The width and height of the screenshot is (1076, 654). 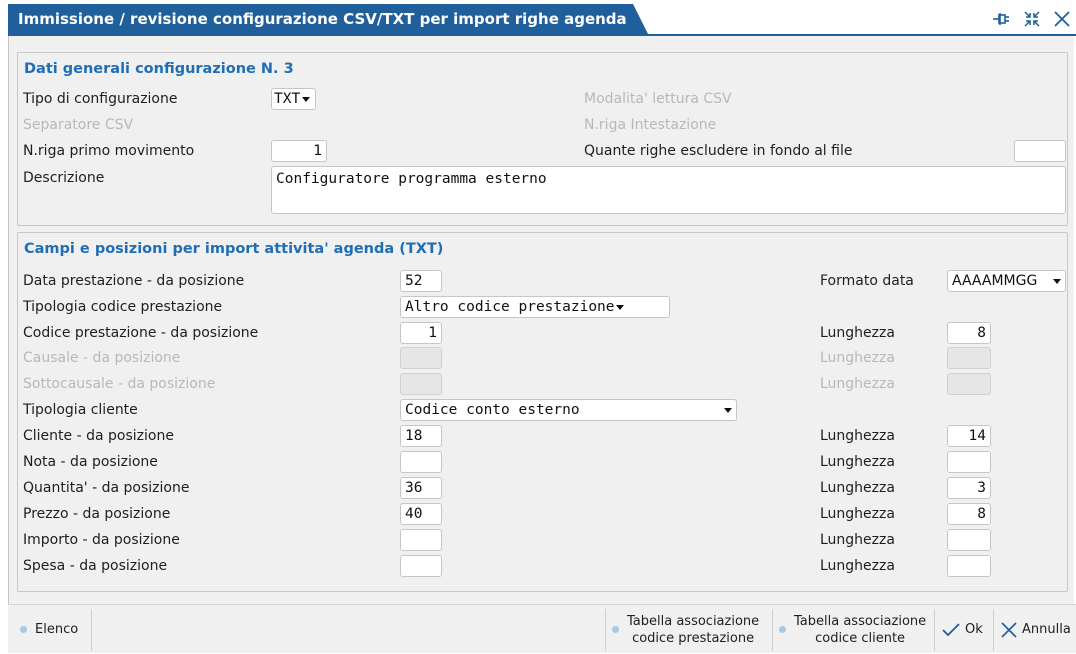 I want to click on service-code-length-label: Lunghezza, so click(x=857, y=333).